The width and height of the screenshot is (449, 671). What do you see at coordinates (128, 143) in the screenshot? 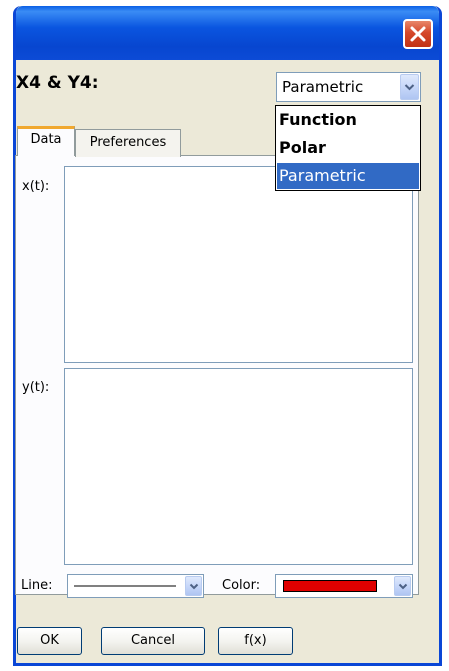
I see `tab-preferences: Preferences` at bounding box center [128, 143].